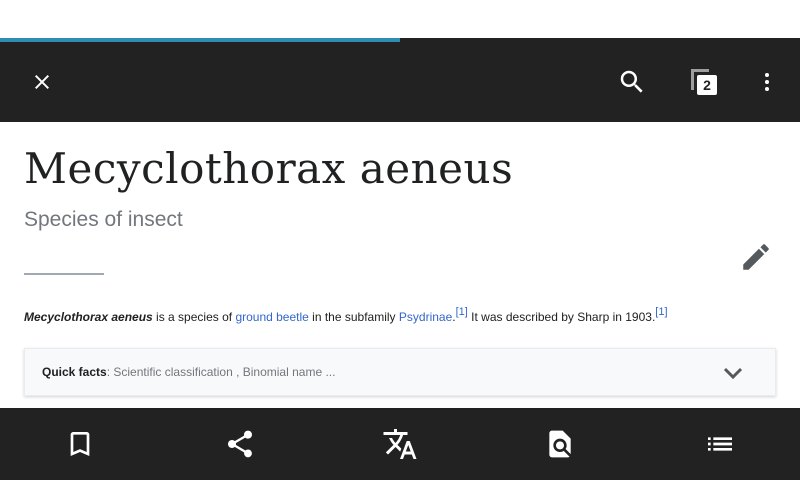  I want to click on tabs-icon: 2, so click(704, 82).